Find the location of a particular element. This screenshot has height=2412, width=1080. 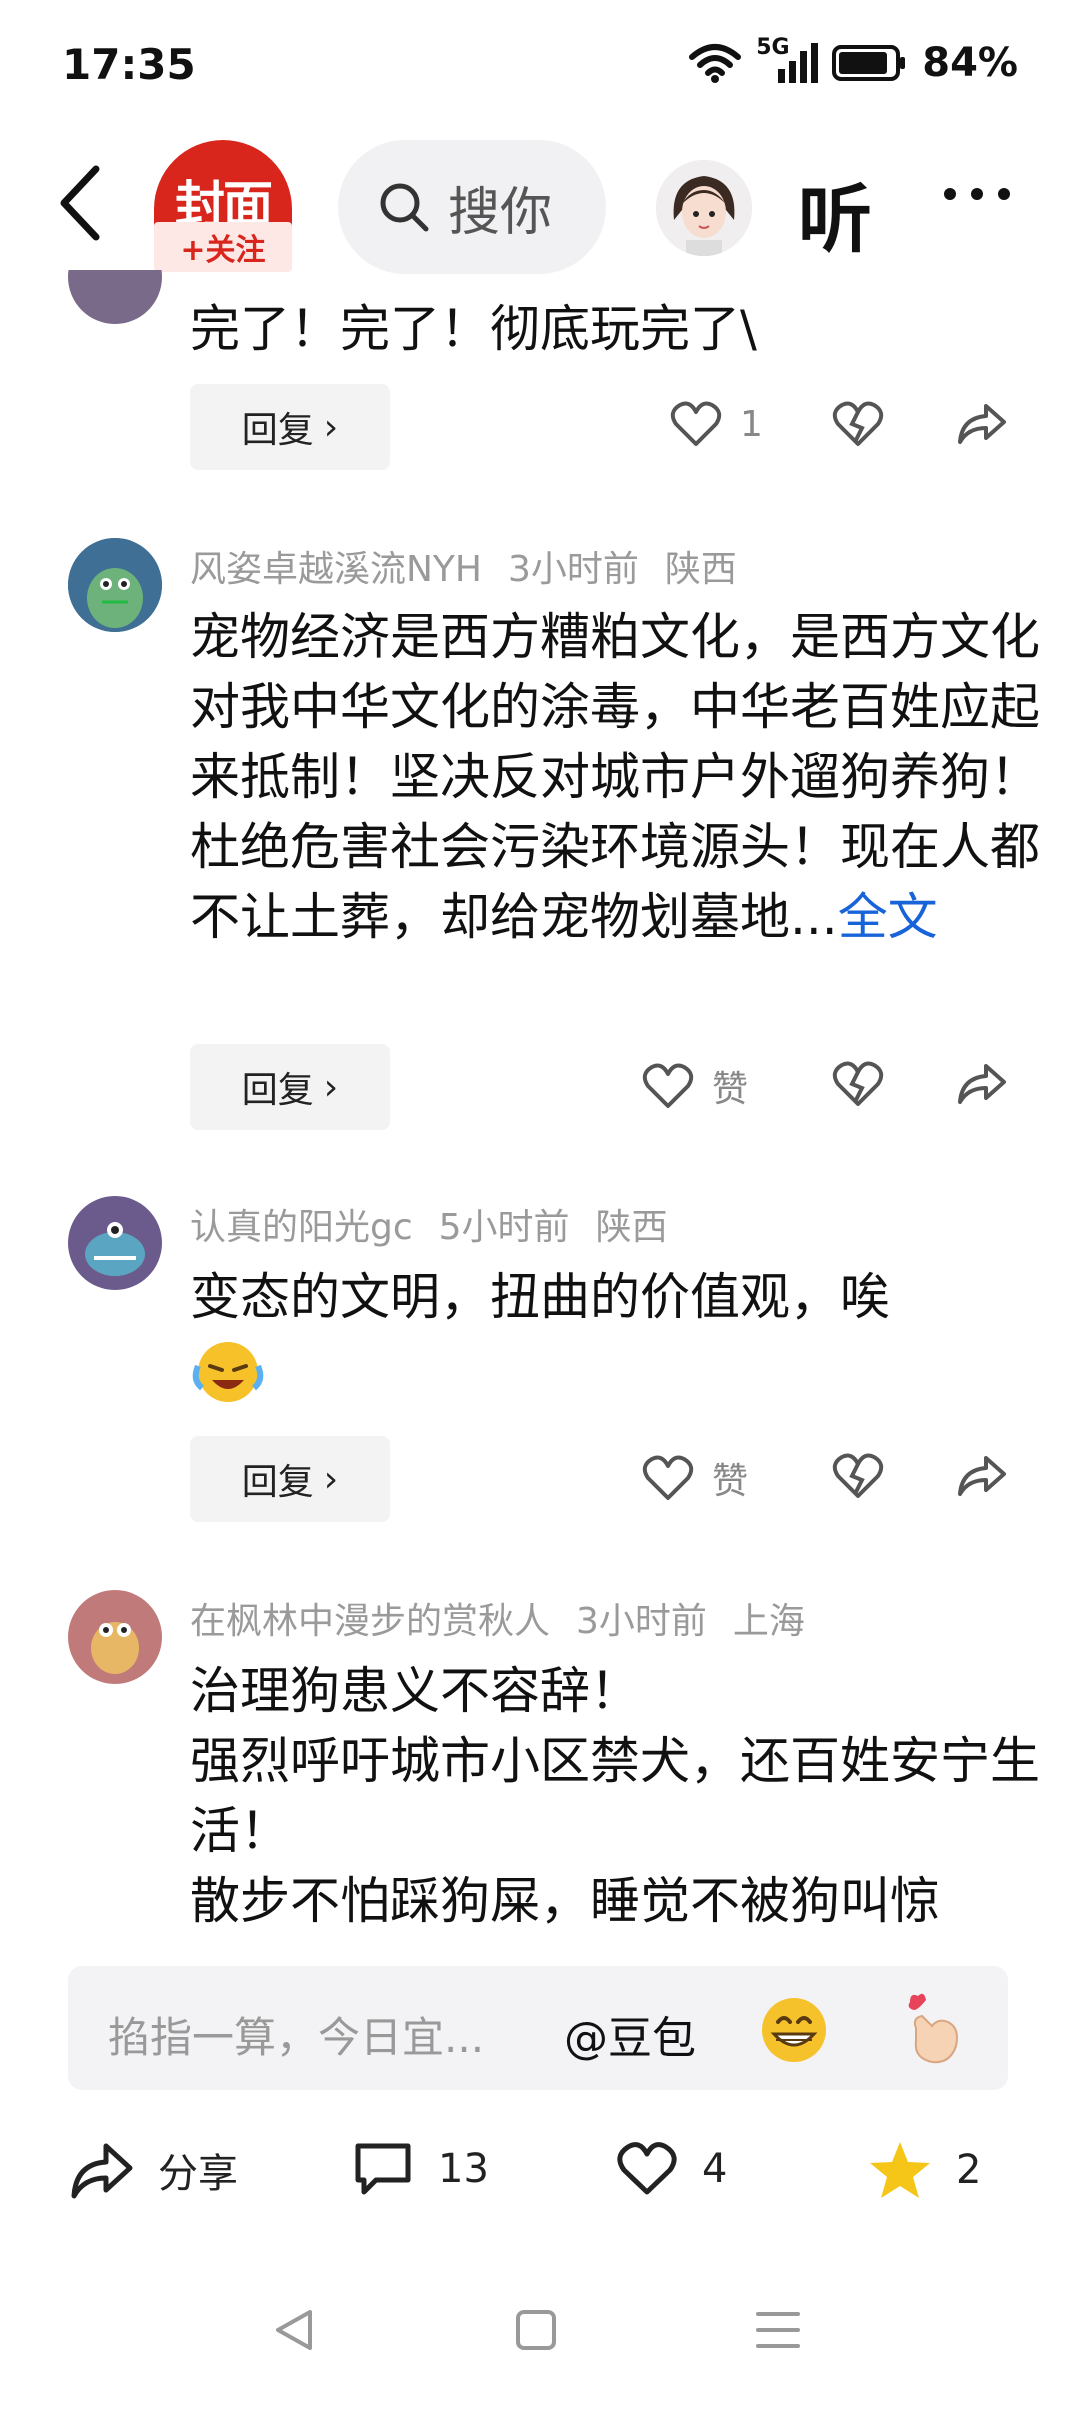

finger-heart-emoji-button is located at coordinates (933, 2030).